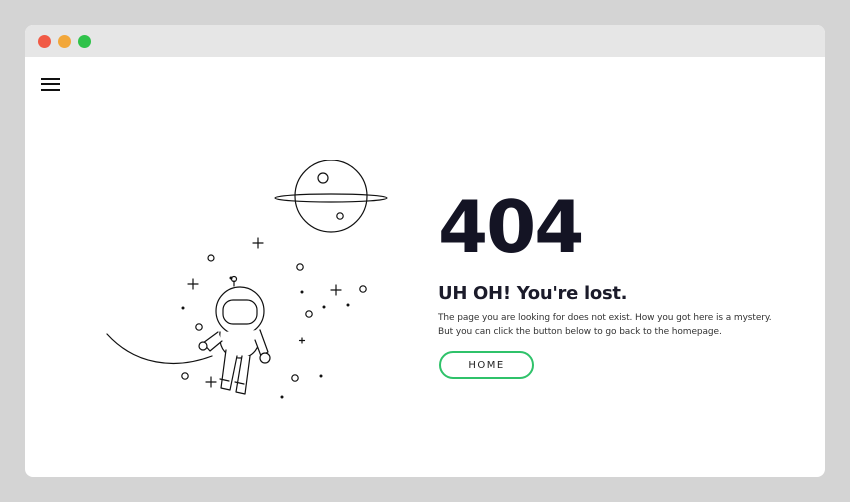 Image resolution: width=850 pixels, height=502 pixels. I want to click on error-code: 404, so click(511, 227).